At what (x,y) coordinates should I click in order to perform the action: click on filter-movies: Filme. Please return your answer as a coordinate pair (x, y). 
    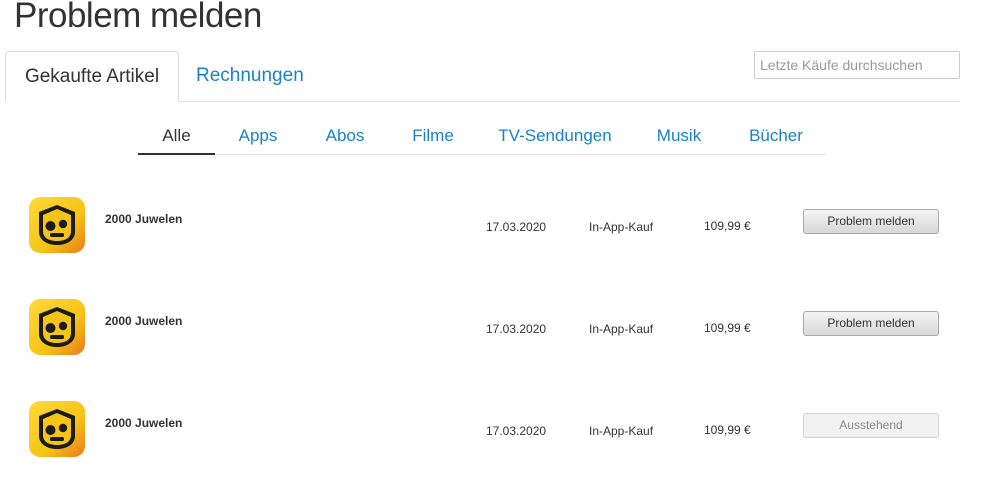
    Looking at the image, I should click on (433, 136).